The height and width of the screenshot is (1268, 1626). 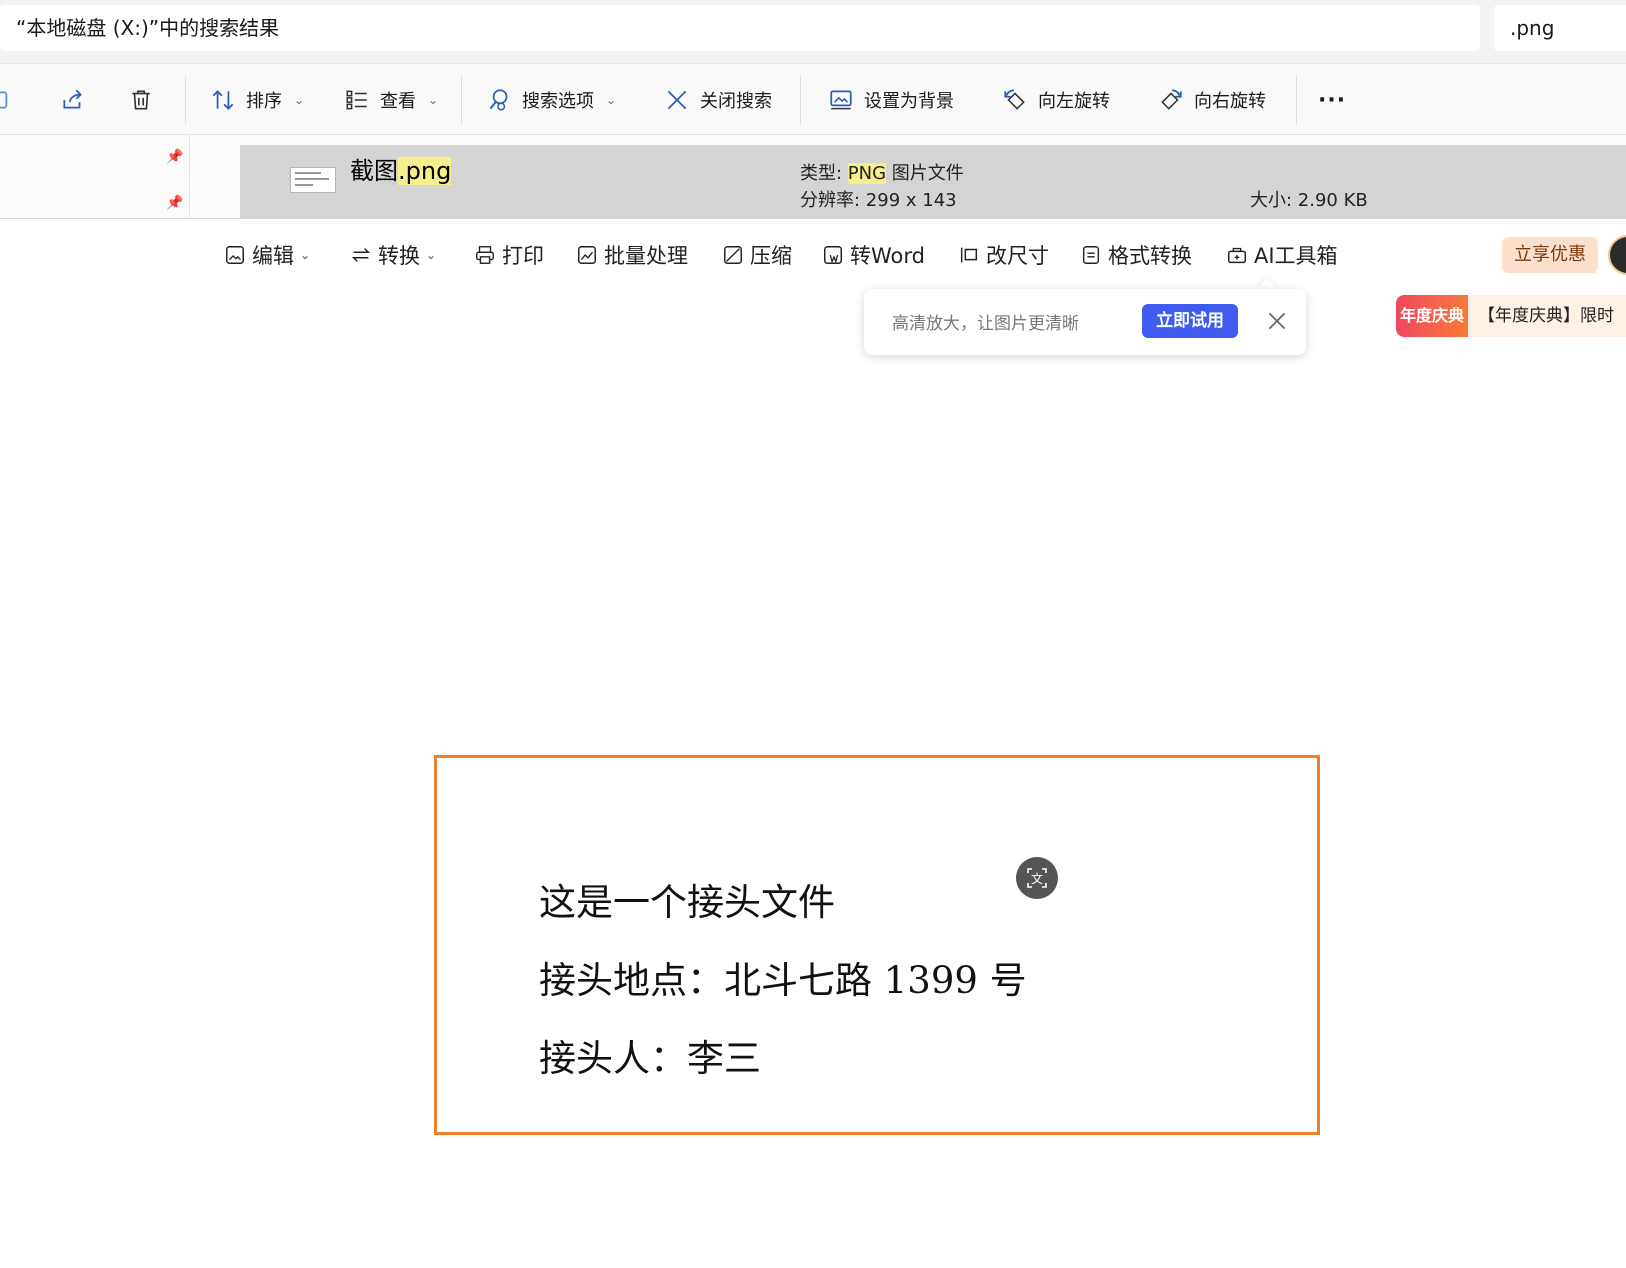 What do you see at coordinates (587, 255) in the screenshot?
I see `batch-icon` at bounding box center [587, 255].